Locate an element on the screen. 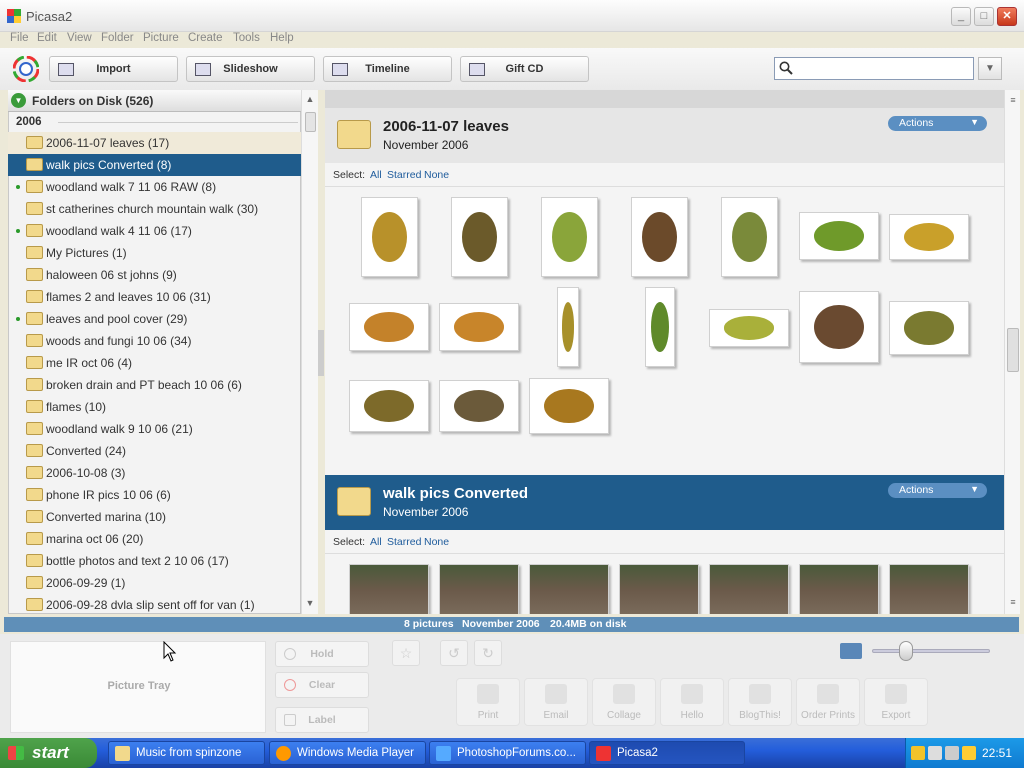 The width and height of the screenshot is (1024, 768). folder-list-scrollbar: ▲ ▼ is located at coordinates (309, 352).